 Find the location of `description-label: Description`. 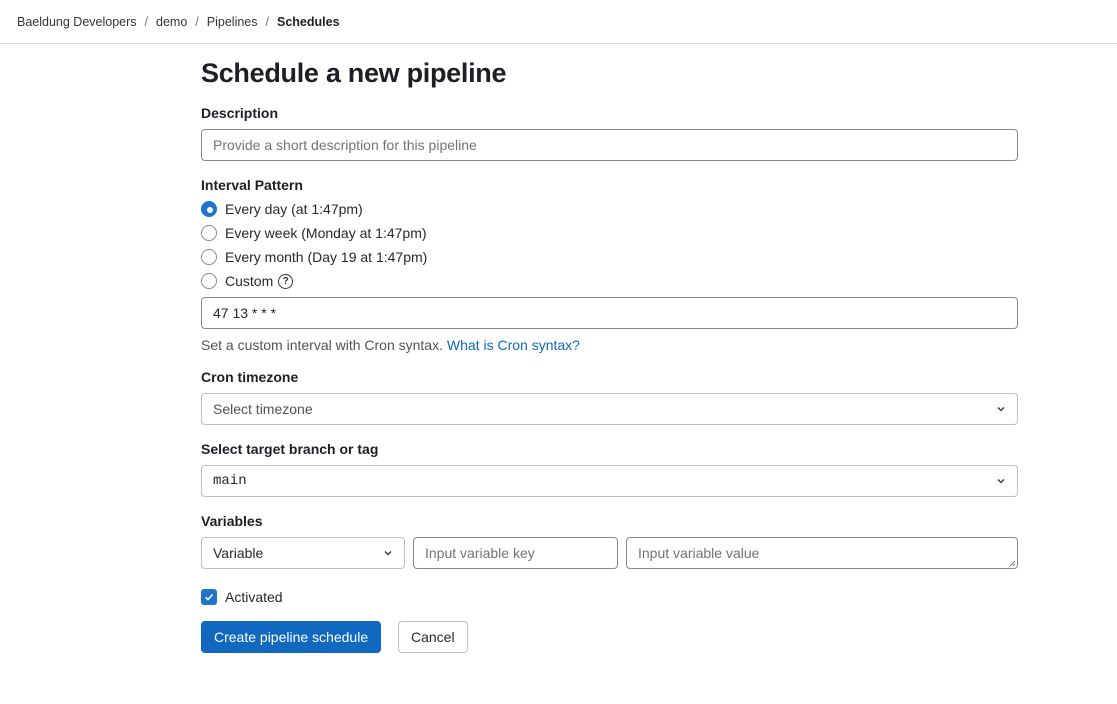

description-label: Description is located at coordinates (240, 113).